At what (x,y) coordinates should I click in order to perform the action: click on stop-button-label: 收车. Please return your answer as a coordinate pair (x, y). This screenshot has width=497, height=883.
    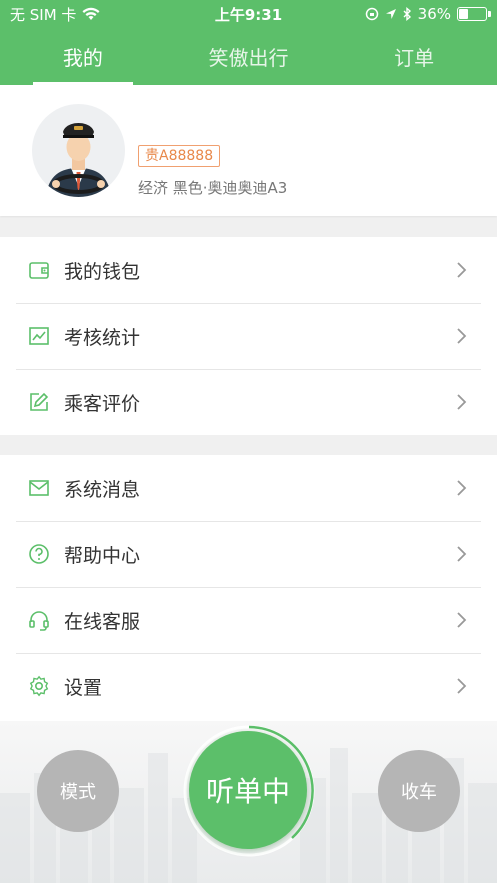
    Looking at the image, I should click on (419, 792).